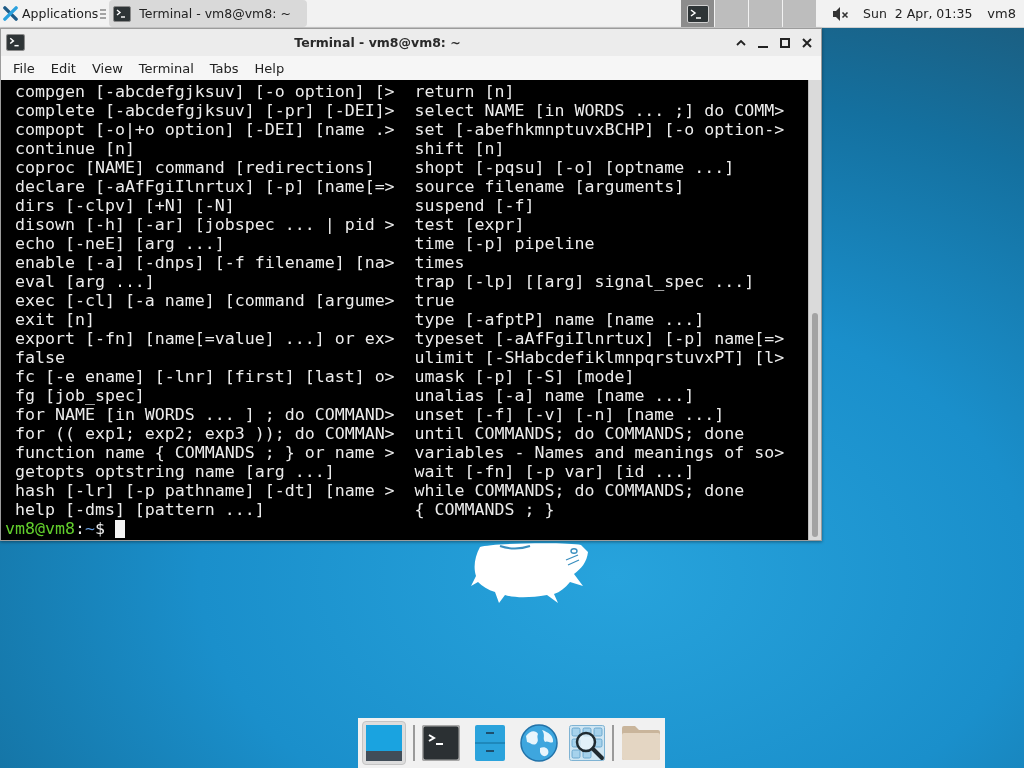  I want to click on menu-item: View, so click(107, 68).